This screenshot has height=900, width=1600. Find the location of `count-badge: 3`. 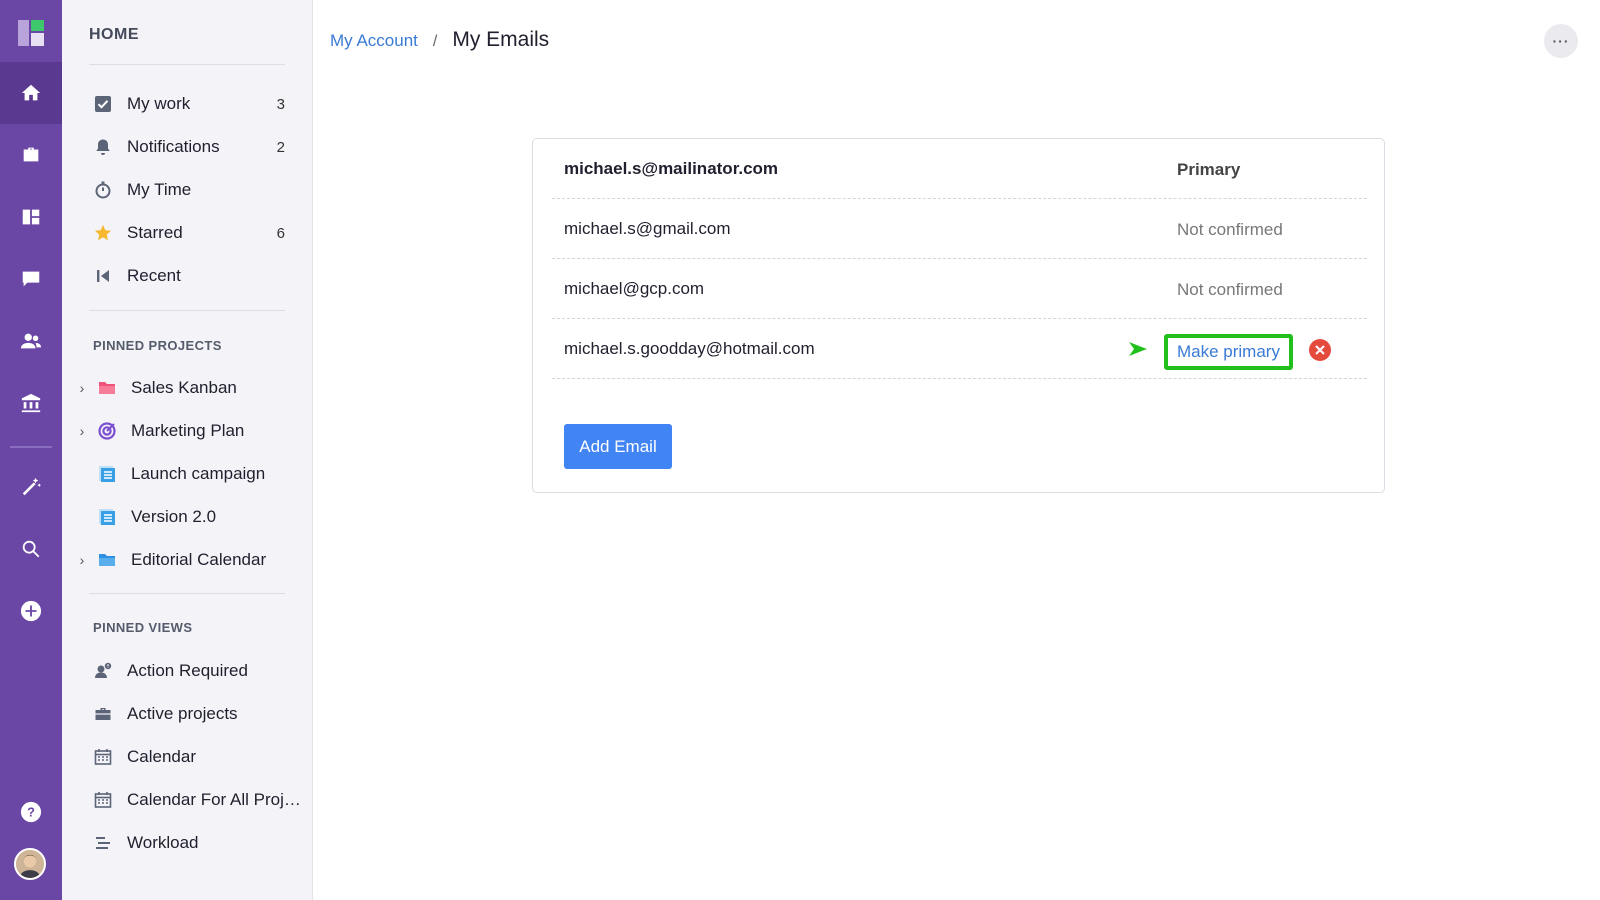

count-badge: 3 is located at coordinates (280, 104).